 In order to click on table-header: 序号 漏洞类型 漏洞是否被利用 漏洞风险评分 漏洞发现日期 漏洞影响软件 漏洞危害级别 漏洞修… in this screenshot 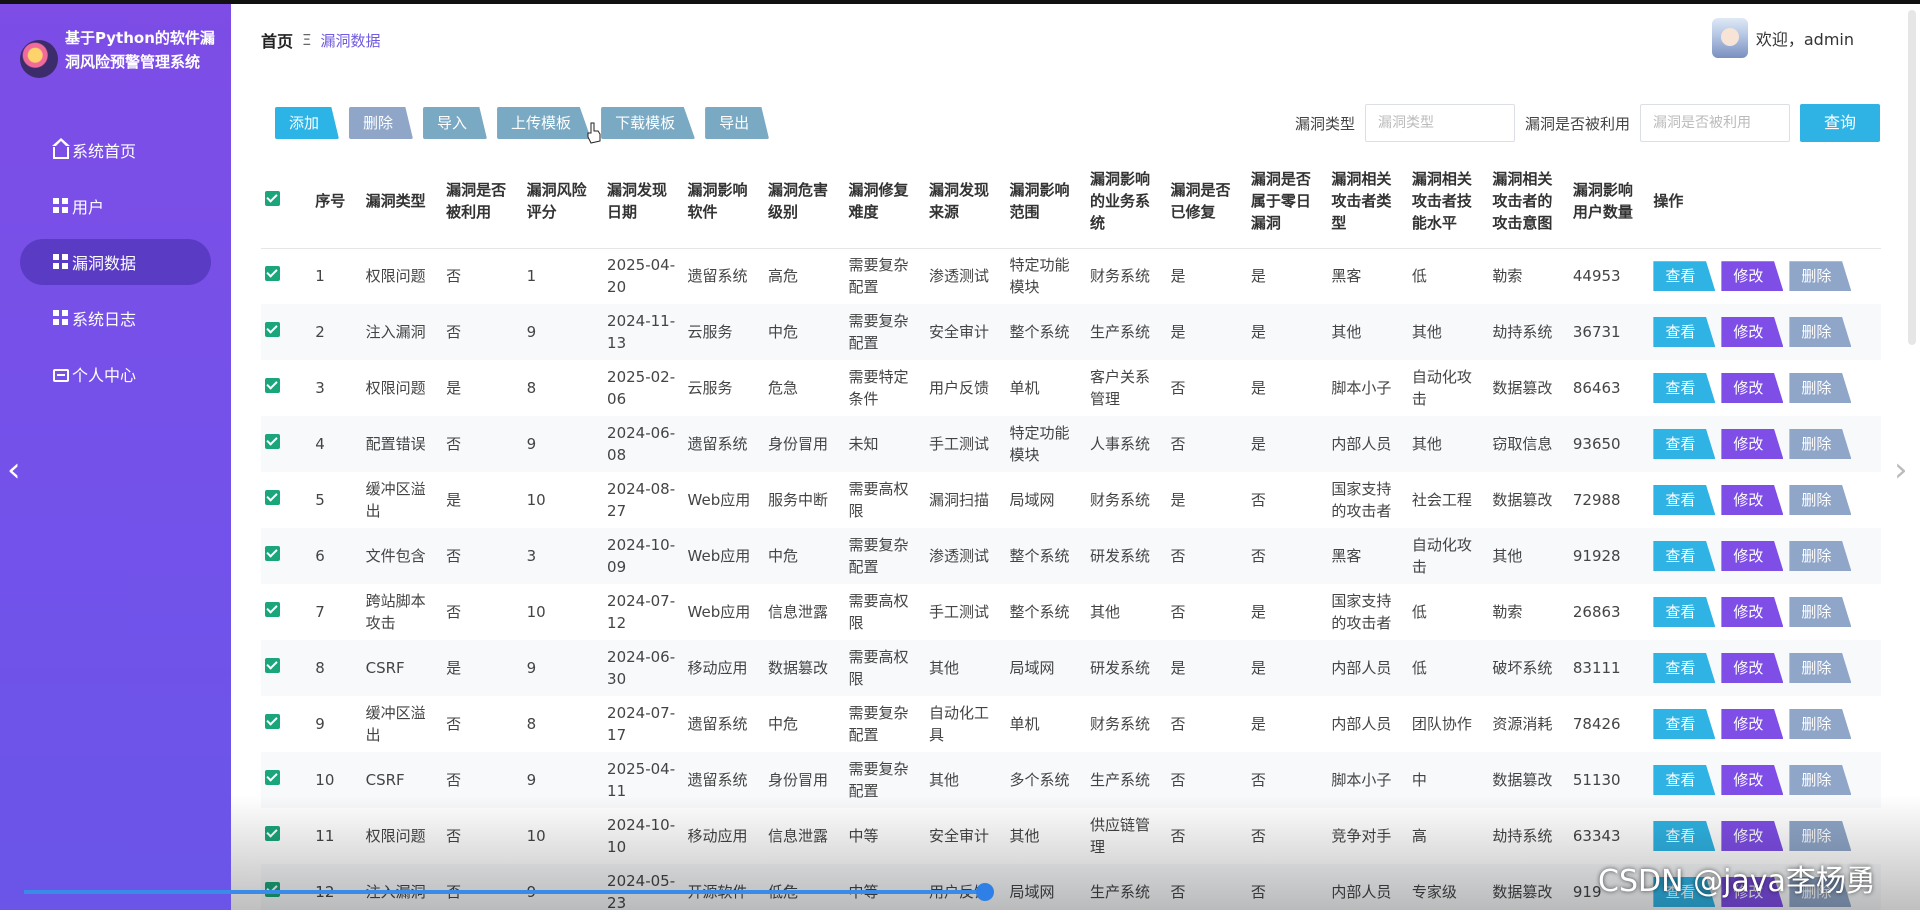, I will do `click(1071, 201)`.